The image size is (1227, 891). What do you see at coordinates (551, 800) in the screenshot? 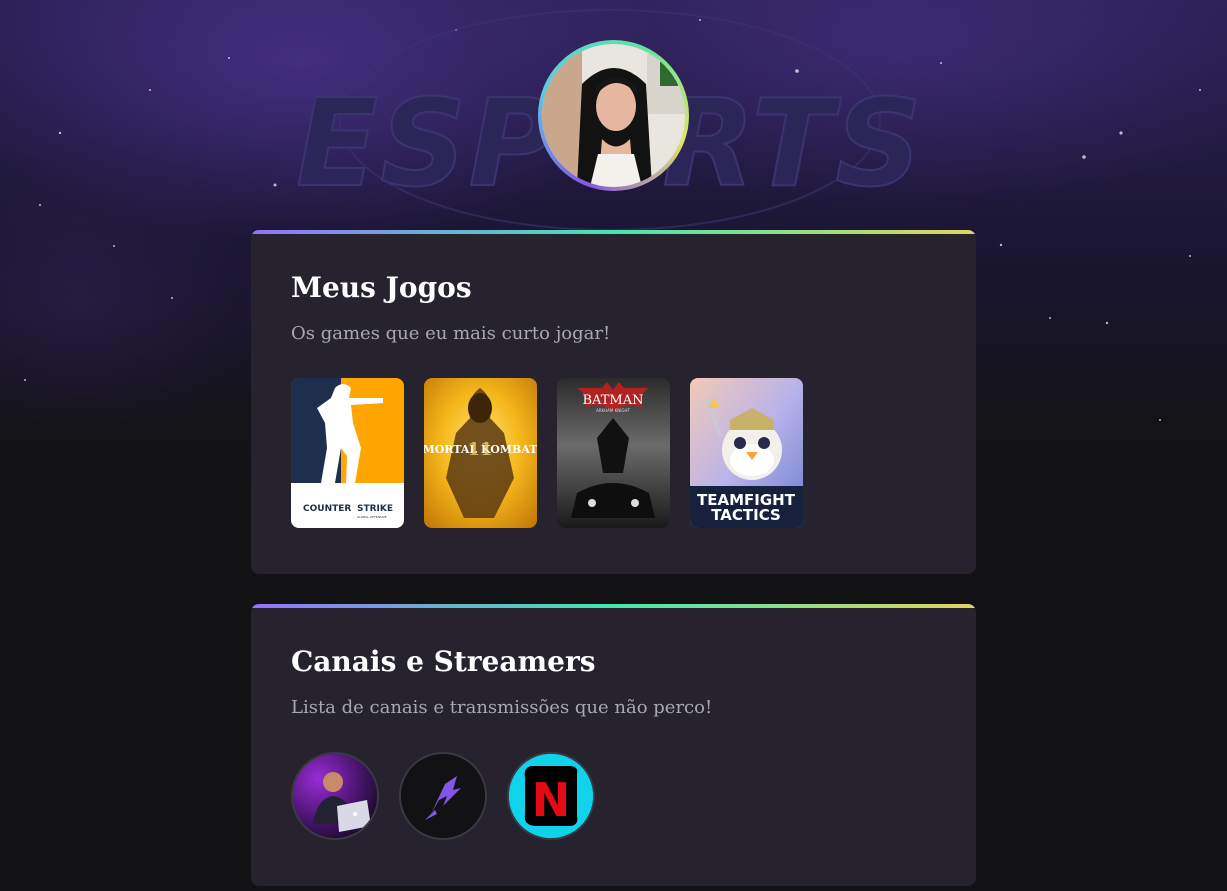
I see `netflix-letter: N` at bounding box center [551, 800].